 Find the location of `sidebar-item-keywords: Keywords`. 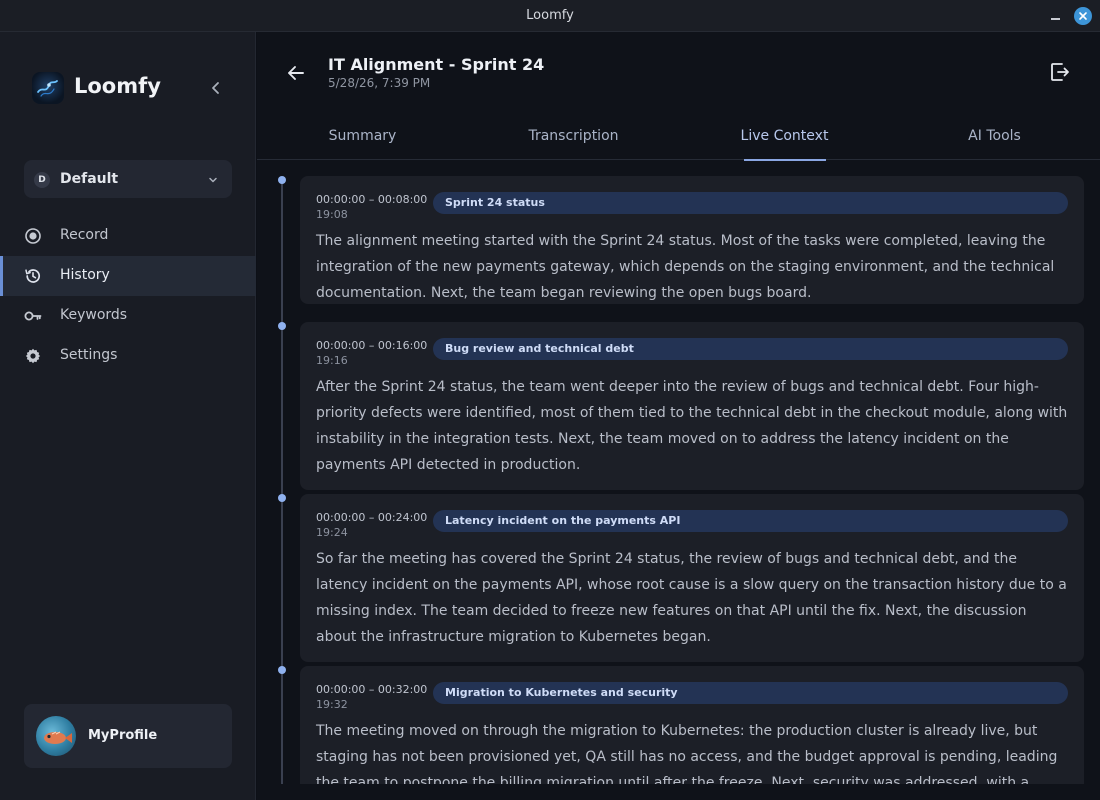

sidebar-item-keywords: Keywords is located at coordinates (128, 316).